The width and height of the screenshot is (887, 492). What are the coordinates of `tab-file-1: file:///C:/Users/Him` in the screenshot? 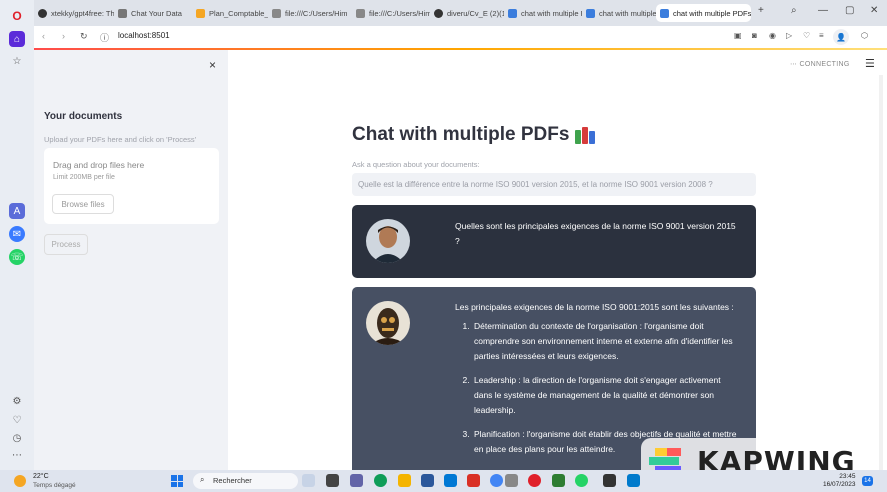 It's located at (310, 13).